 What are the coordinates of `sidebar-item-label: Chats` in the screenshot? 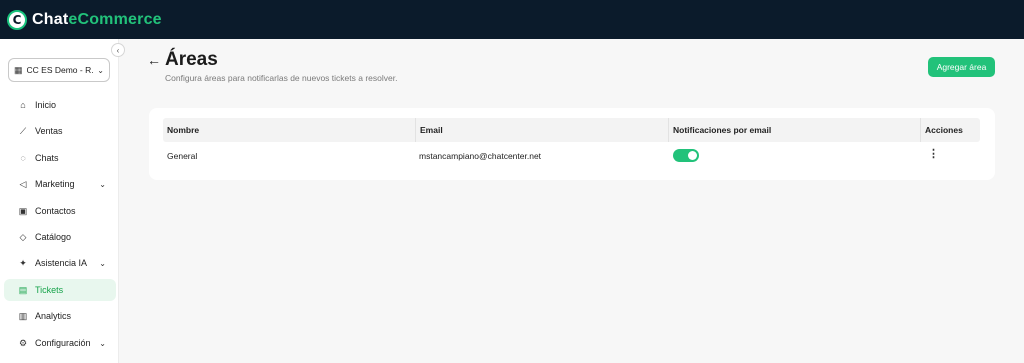 It's located at (47, 158).